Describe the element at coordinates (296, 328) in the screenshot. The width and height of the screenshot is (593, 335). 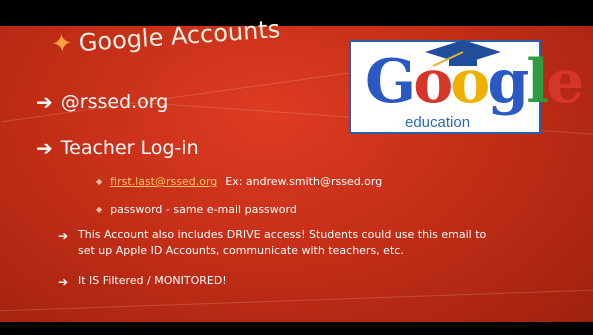
I see `bottom-band` at that location.